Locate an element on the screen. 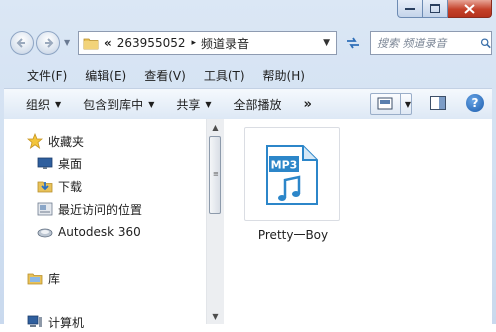  nav-label-favorites: 收藏夹 is located at coordinates (66, 141).